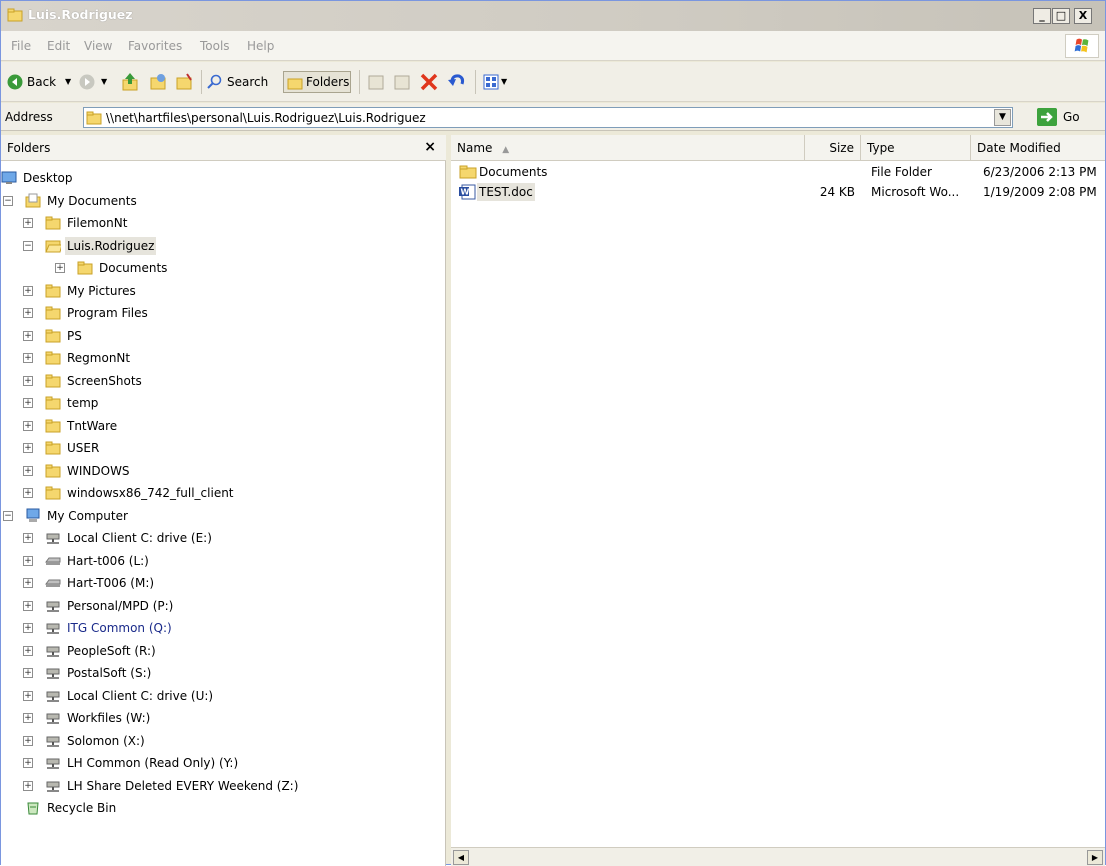 The image size is (1106, 866). I want to click on tree-item: + Workfiles (W:), so click(223, 719).